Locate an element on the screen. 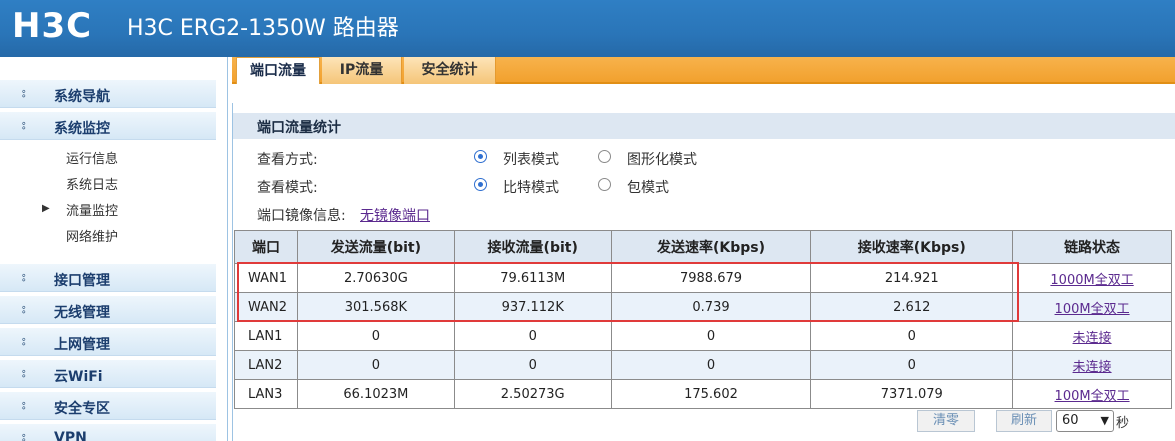 Image resolution: width=1175 pixels, height=441 pixels. link-status-link: 1000M全双工 is located at coordinates (1091, 280).